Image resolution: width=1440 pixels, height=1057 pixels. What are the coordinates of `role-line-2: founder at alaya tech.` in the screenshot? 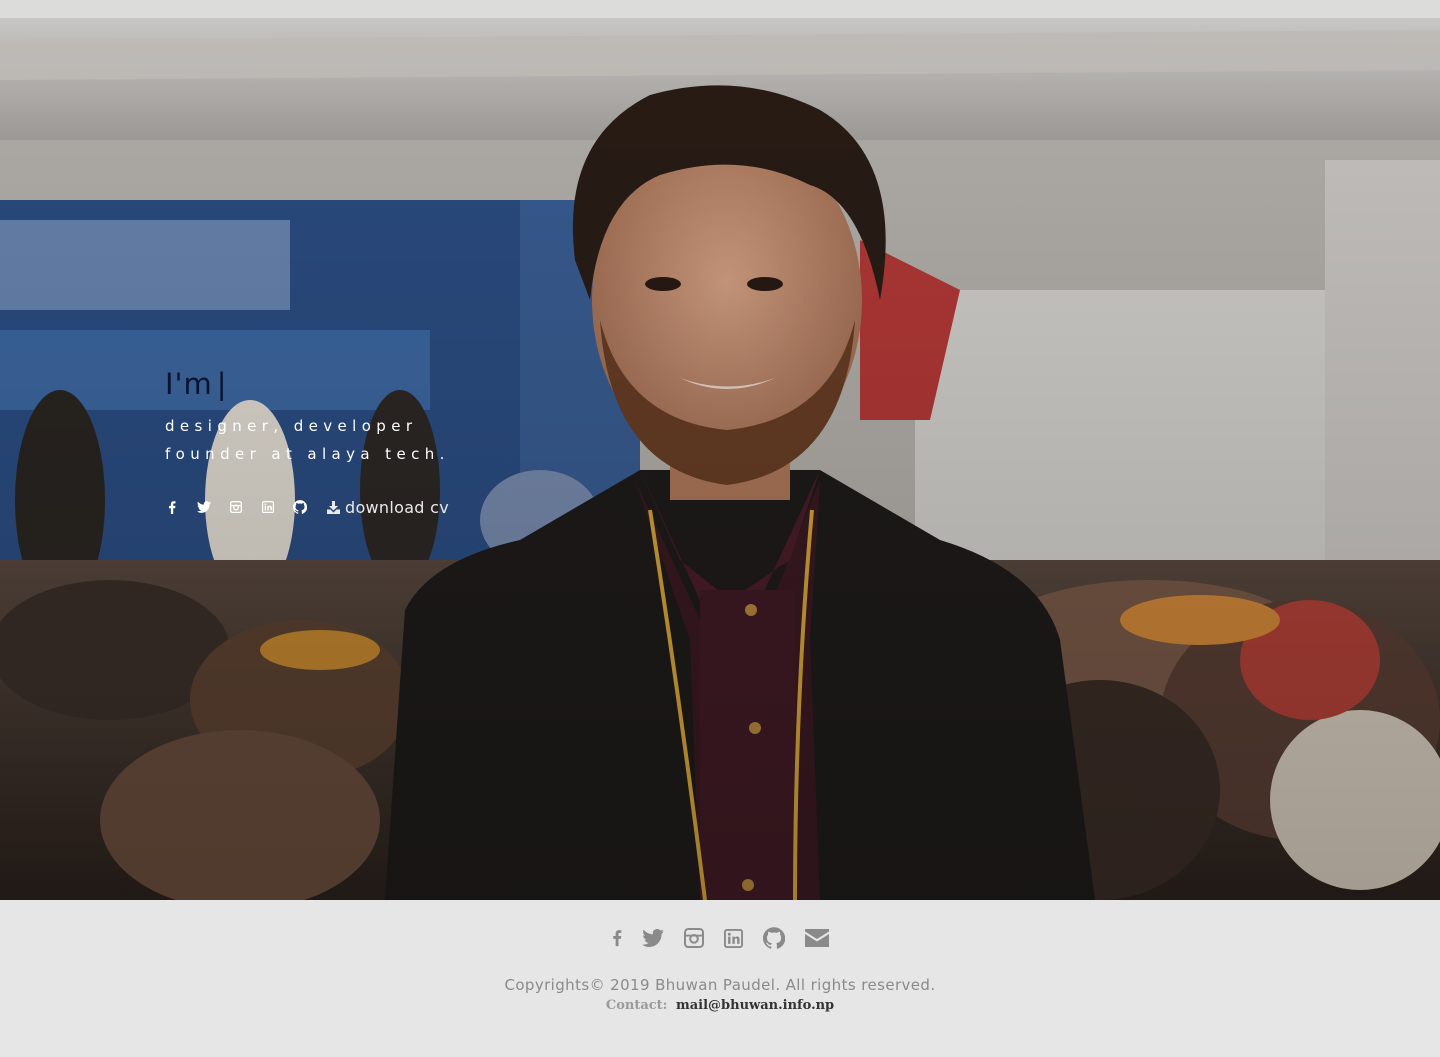 It's located at (307, 454).